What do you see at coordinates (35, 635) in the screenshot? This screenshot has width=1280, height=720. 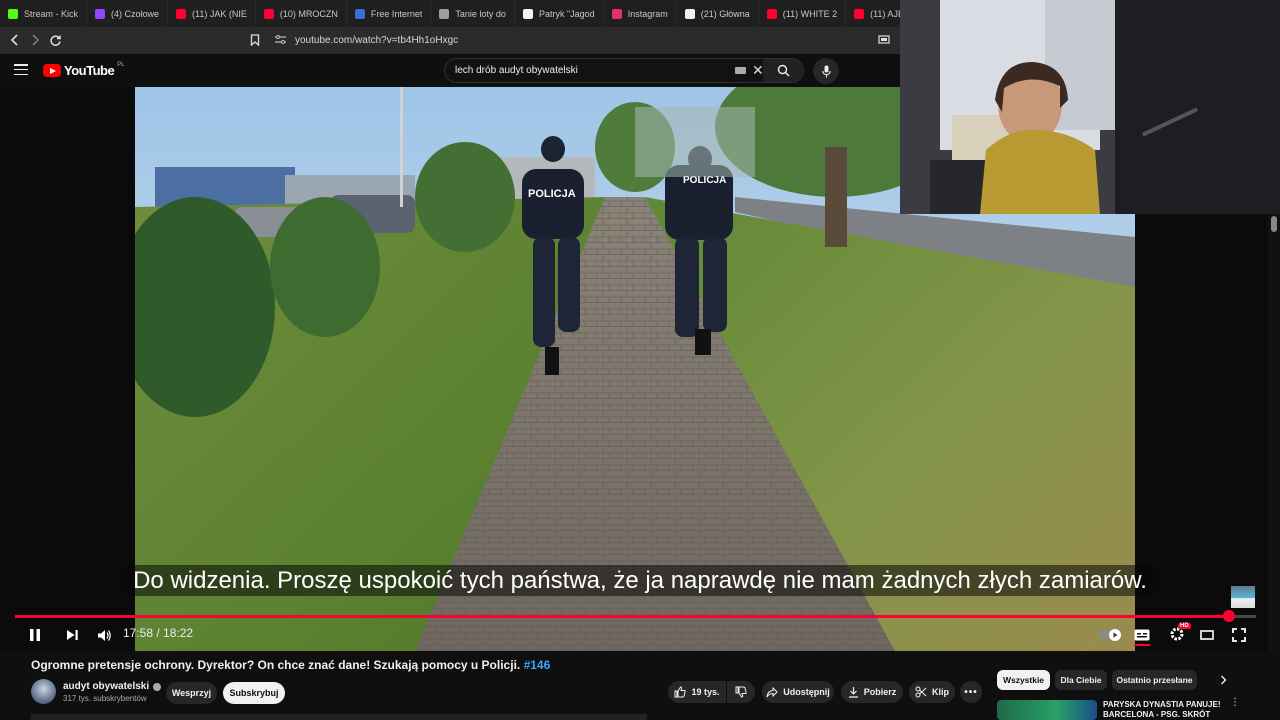 I see `pause-button` at bounding box center [35, 635].